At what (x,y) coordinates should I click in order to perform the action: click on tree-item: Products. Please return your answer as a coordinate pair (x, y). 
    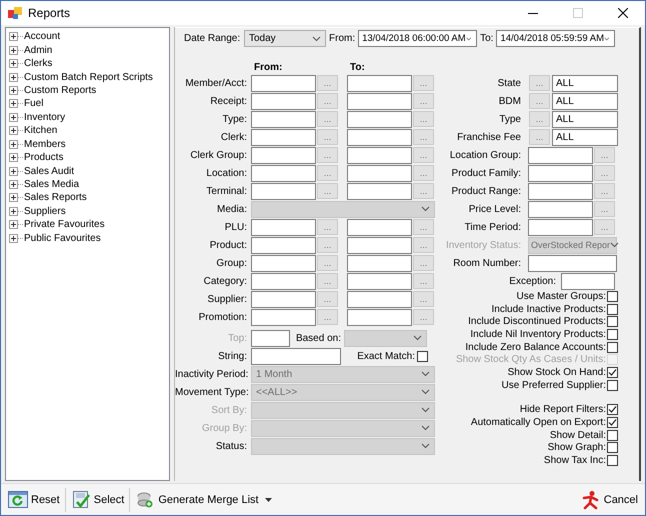
    Looking at the image, I should click on (44, 158).